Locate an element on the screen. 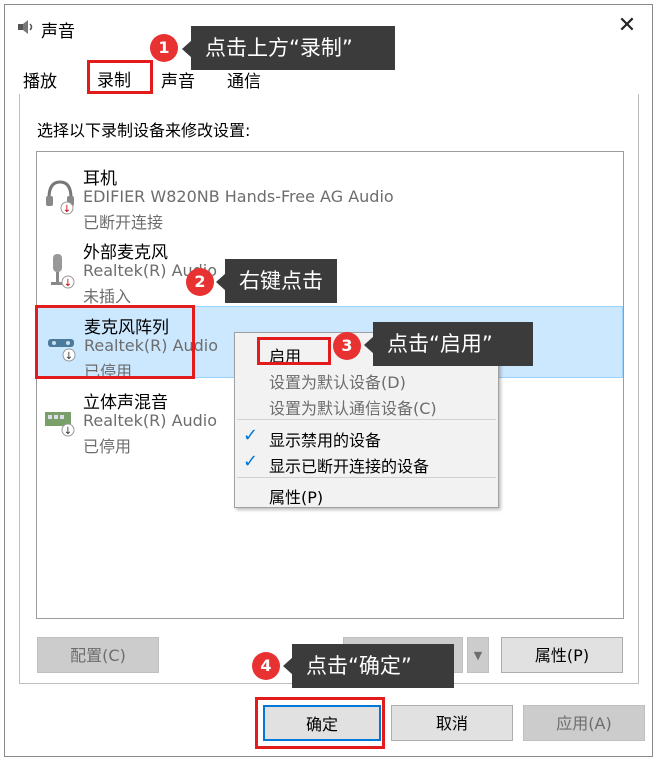  menu-item-set-default: 设置为默认设备(D) is located at coordinates (337, 381).